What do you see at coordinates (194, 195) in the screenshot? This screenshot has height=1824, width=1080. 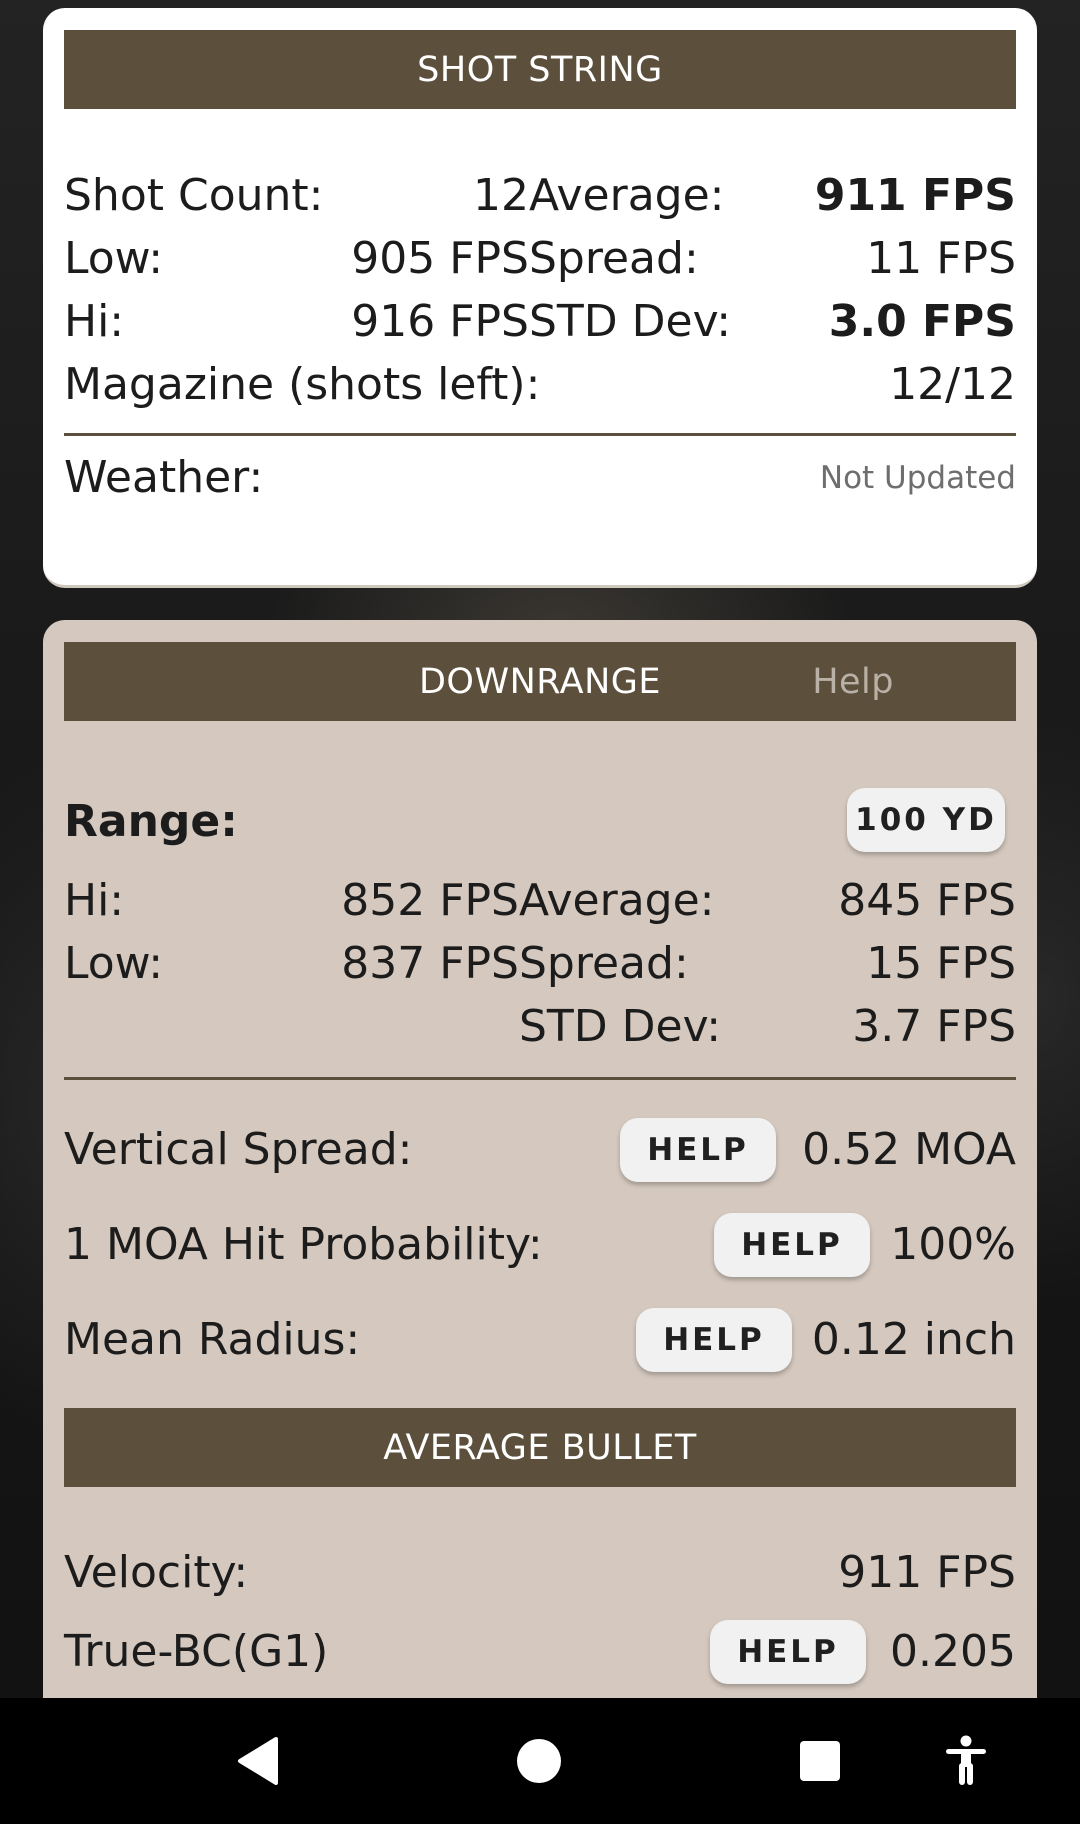 I see `shot-count-label: Shot Count:` at bounding box center [194, 195].